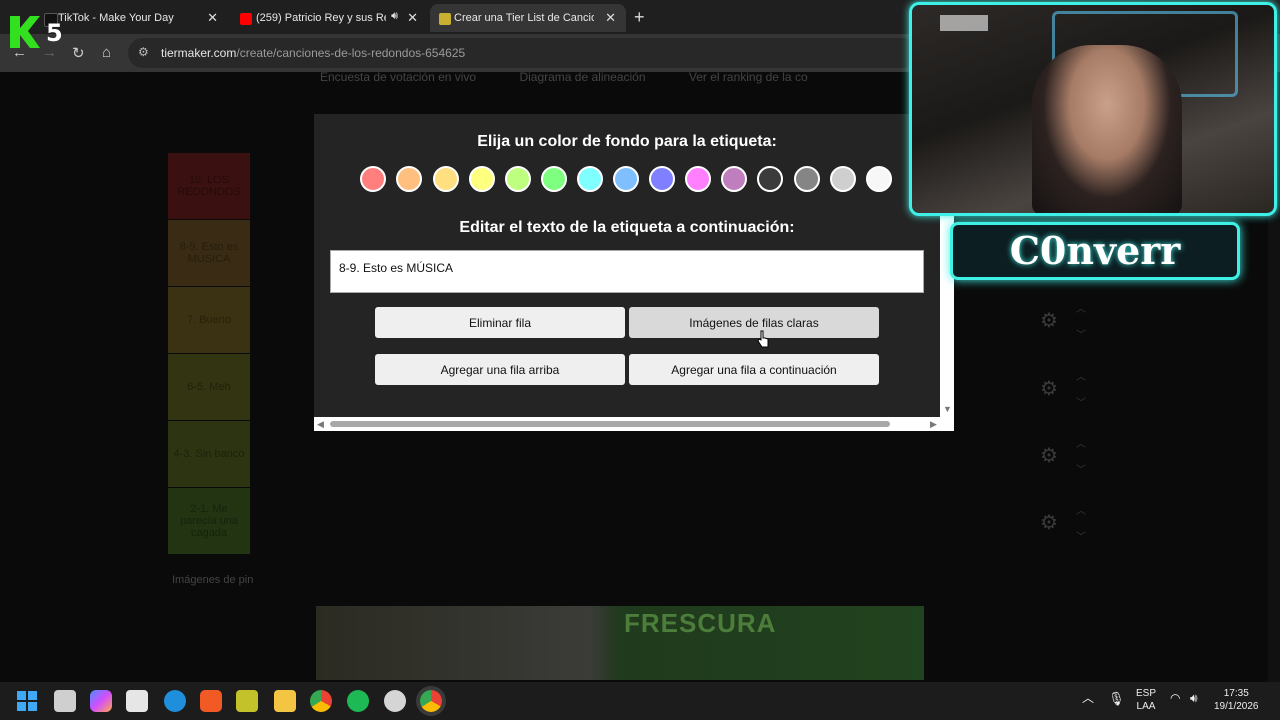 The height and width of the screenshot is (720, 1280). Describe the element at coordinates (700, 623) in the screenshot. I see `ad-text: FRESCURA` at that location.